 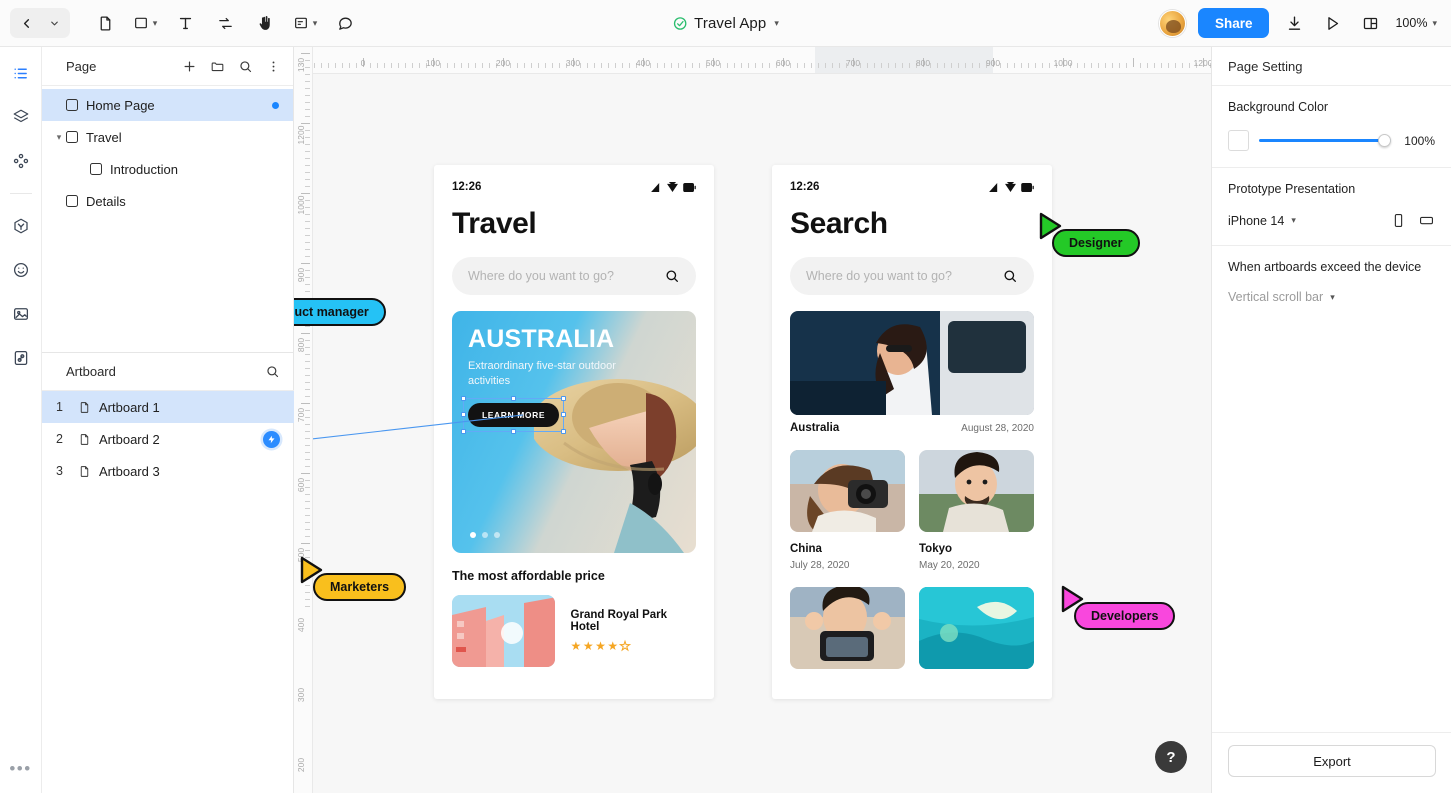 I want to click on page-tree-label: Introduction, so click(x=144, y=169).